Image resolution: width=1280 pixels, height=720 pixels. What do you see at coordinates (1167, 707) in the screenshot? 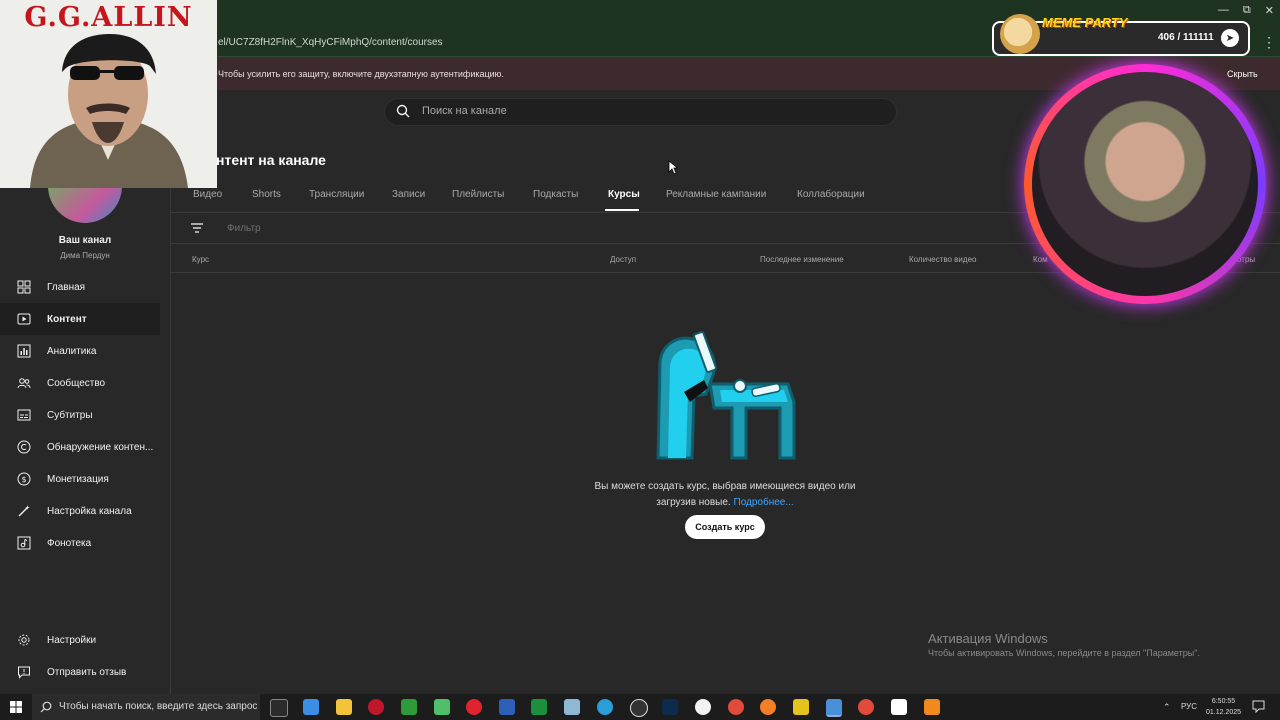
I see `tray-chevron-icon: ⌃` at bounding box center [1167, 707].